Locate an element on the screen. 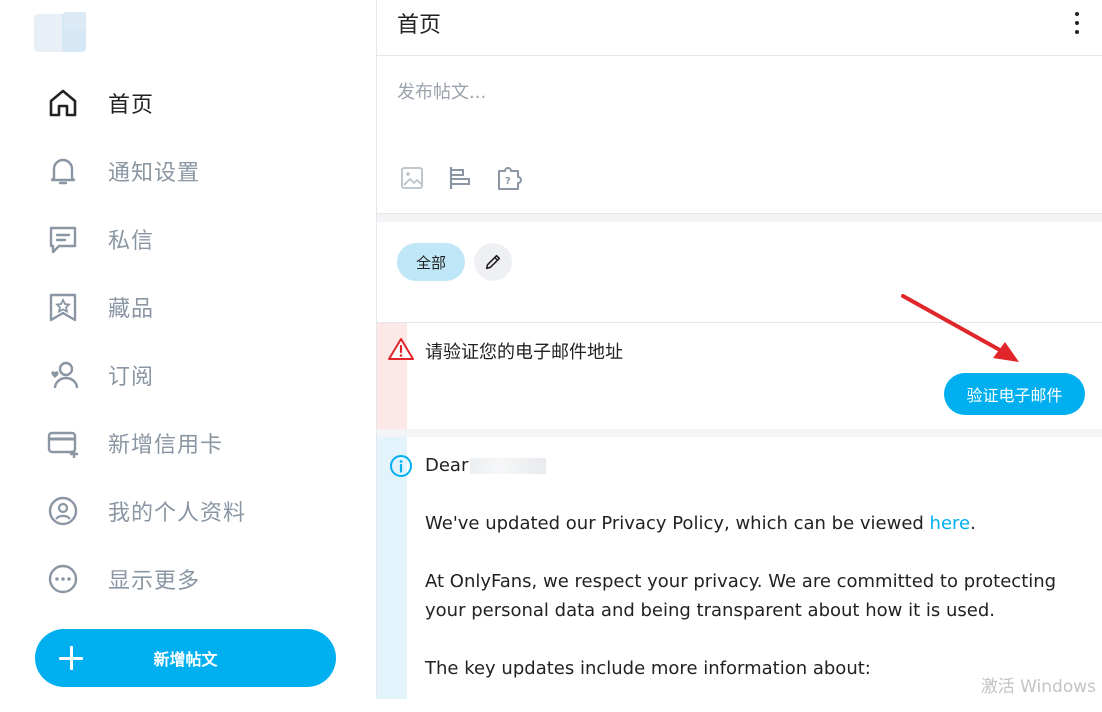 This screenshot has height=712, width=1102. sidebar-item-label: 私信 is located at coordinates (131, 241).